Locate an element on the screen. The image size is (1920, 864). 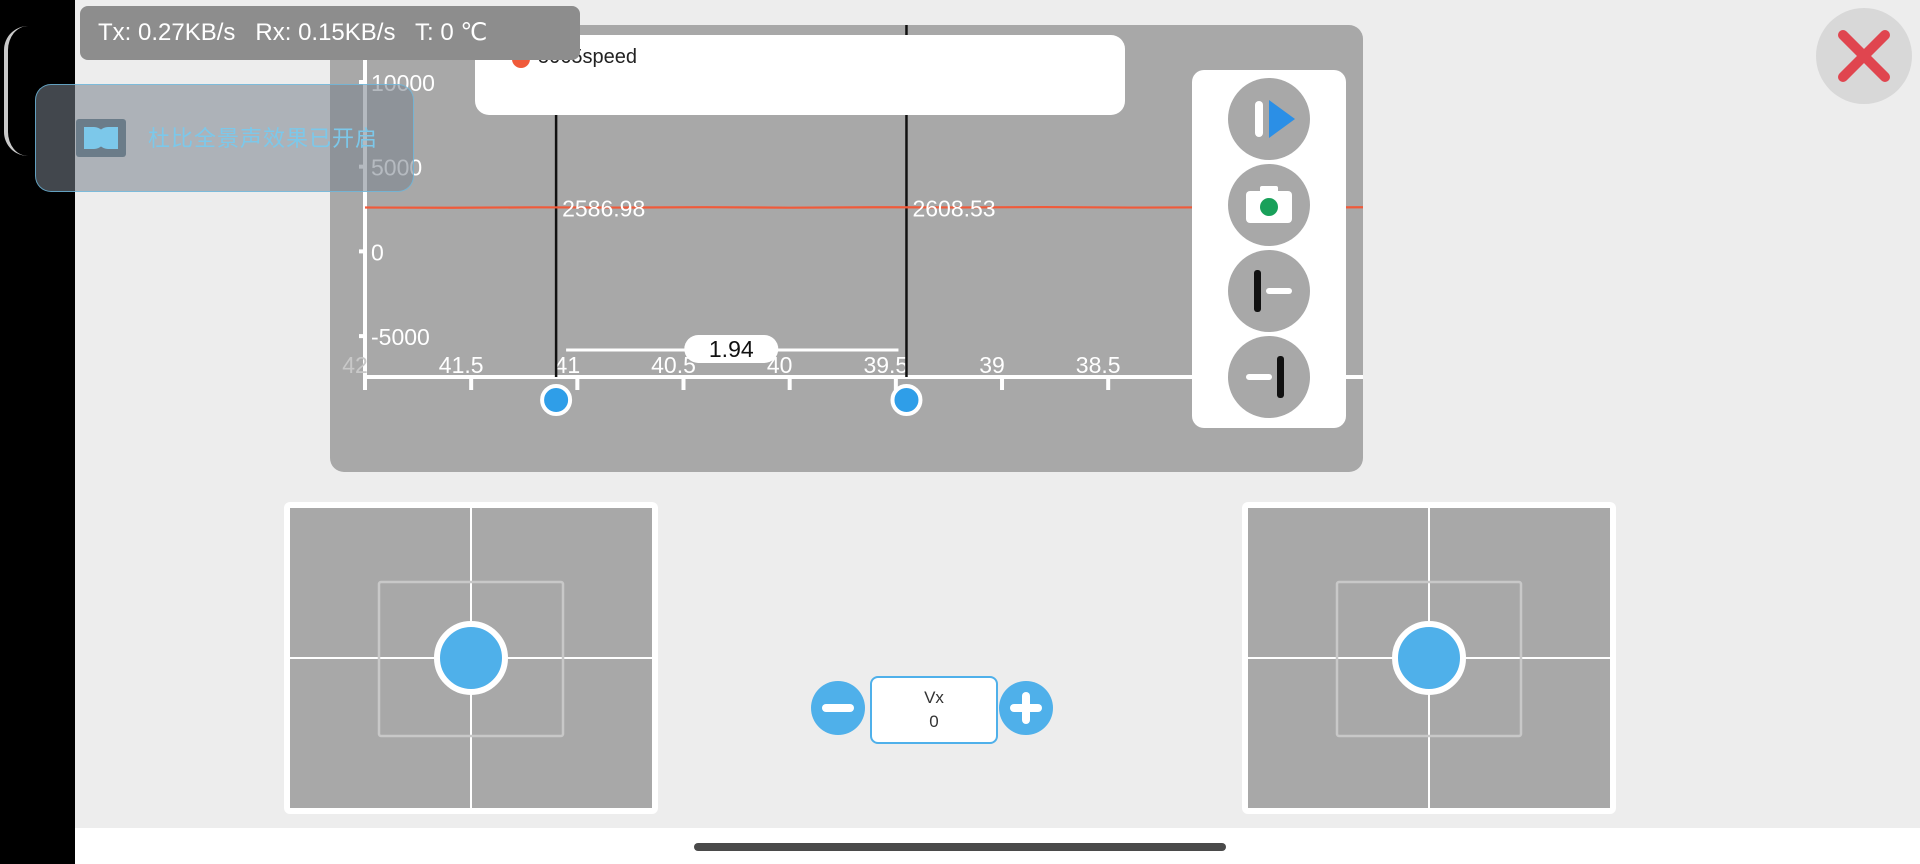
cursor-left-button is located at coordinates (1269, 291).